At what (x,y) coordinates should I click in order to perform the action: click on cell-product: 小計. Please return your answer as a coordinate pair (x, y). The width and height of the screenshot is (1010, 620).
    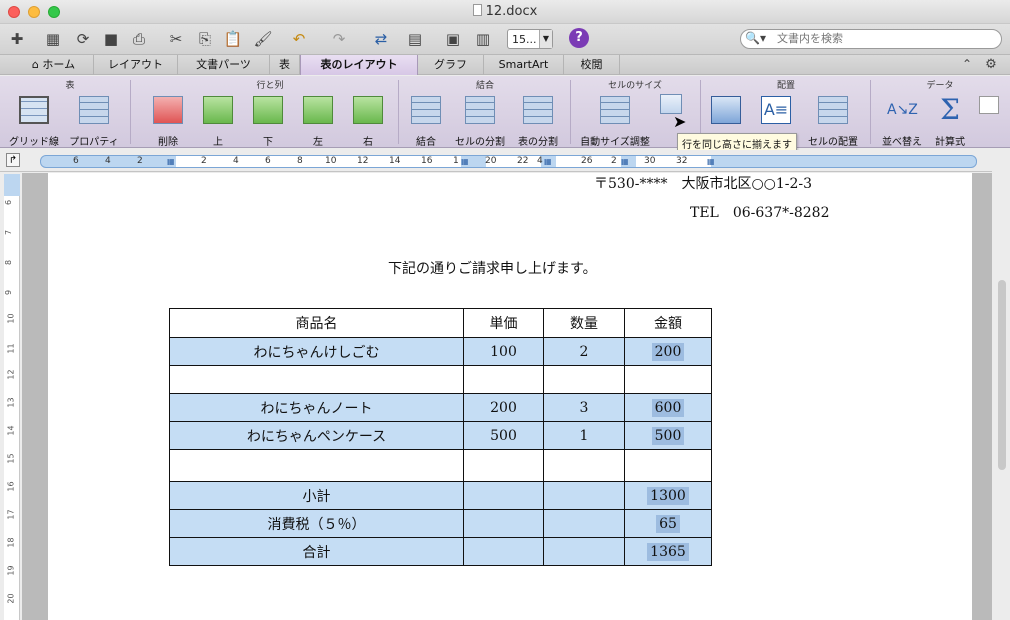
    Looking at the image, I should click on (316, 495).